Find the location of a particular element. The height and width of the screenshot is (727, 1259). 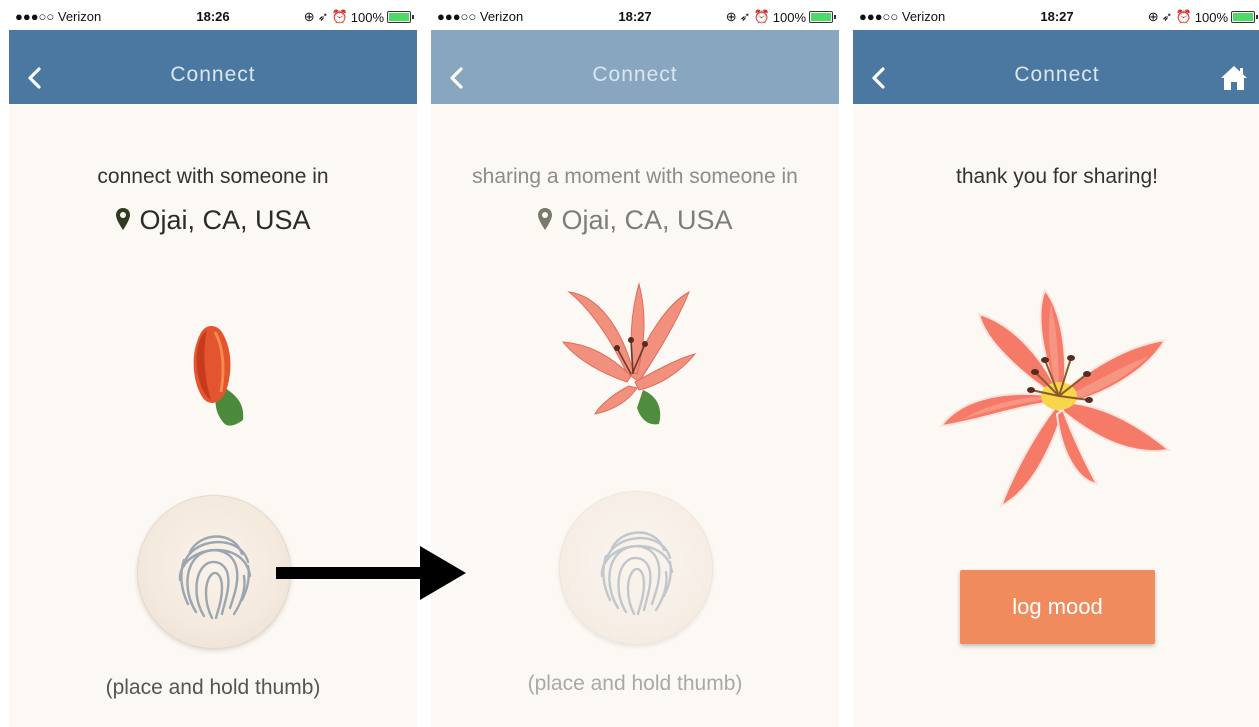

tulip-bud-image is located at coordinates (218, 376).